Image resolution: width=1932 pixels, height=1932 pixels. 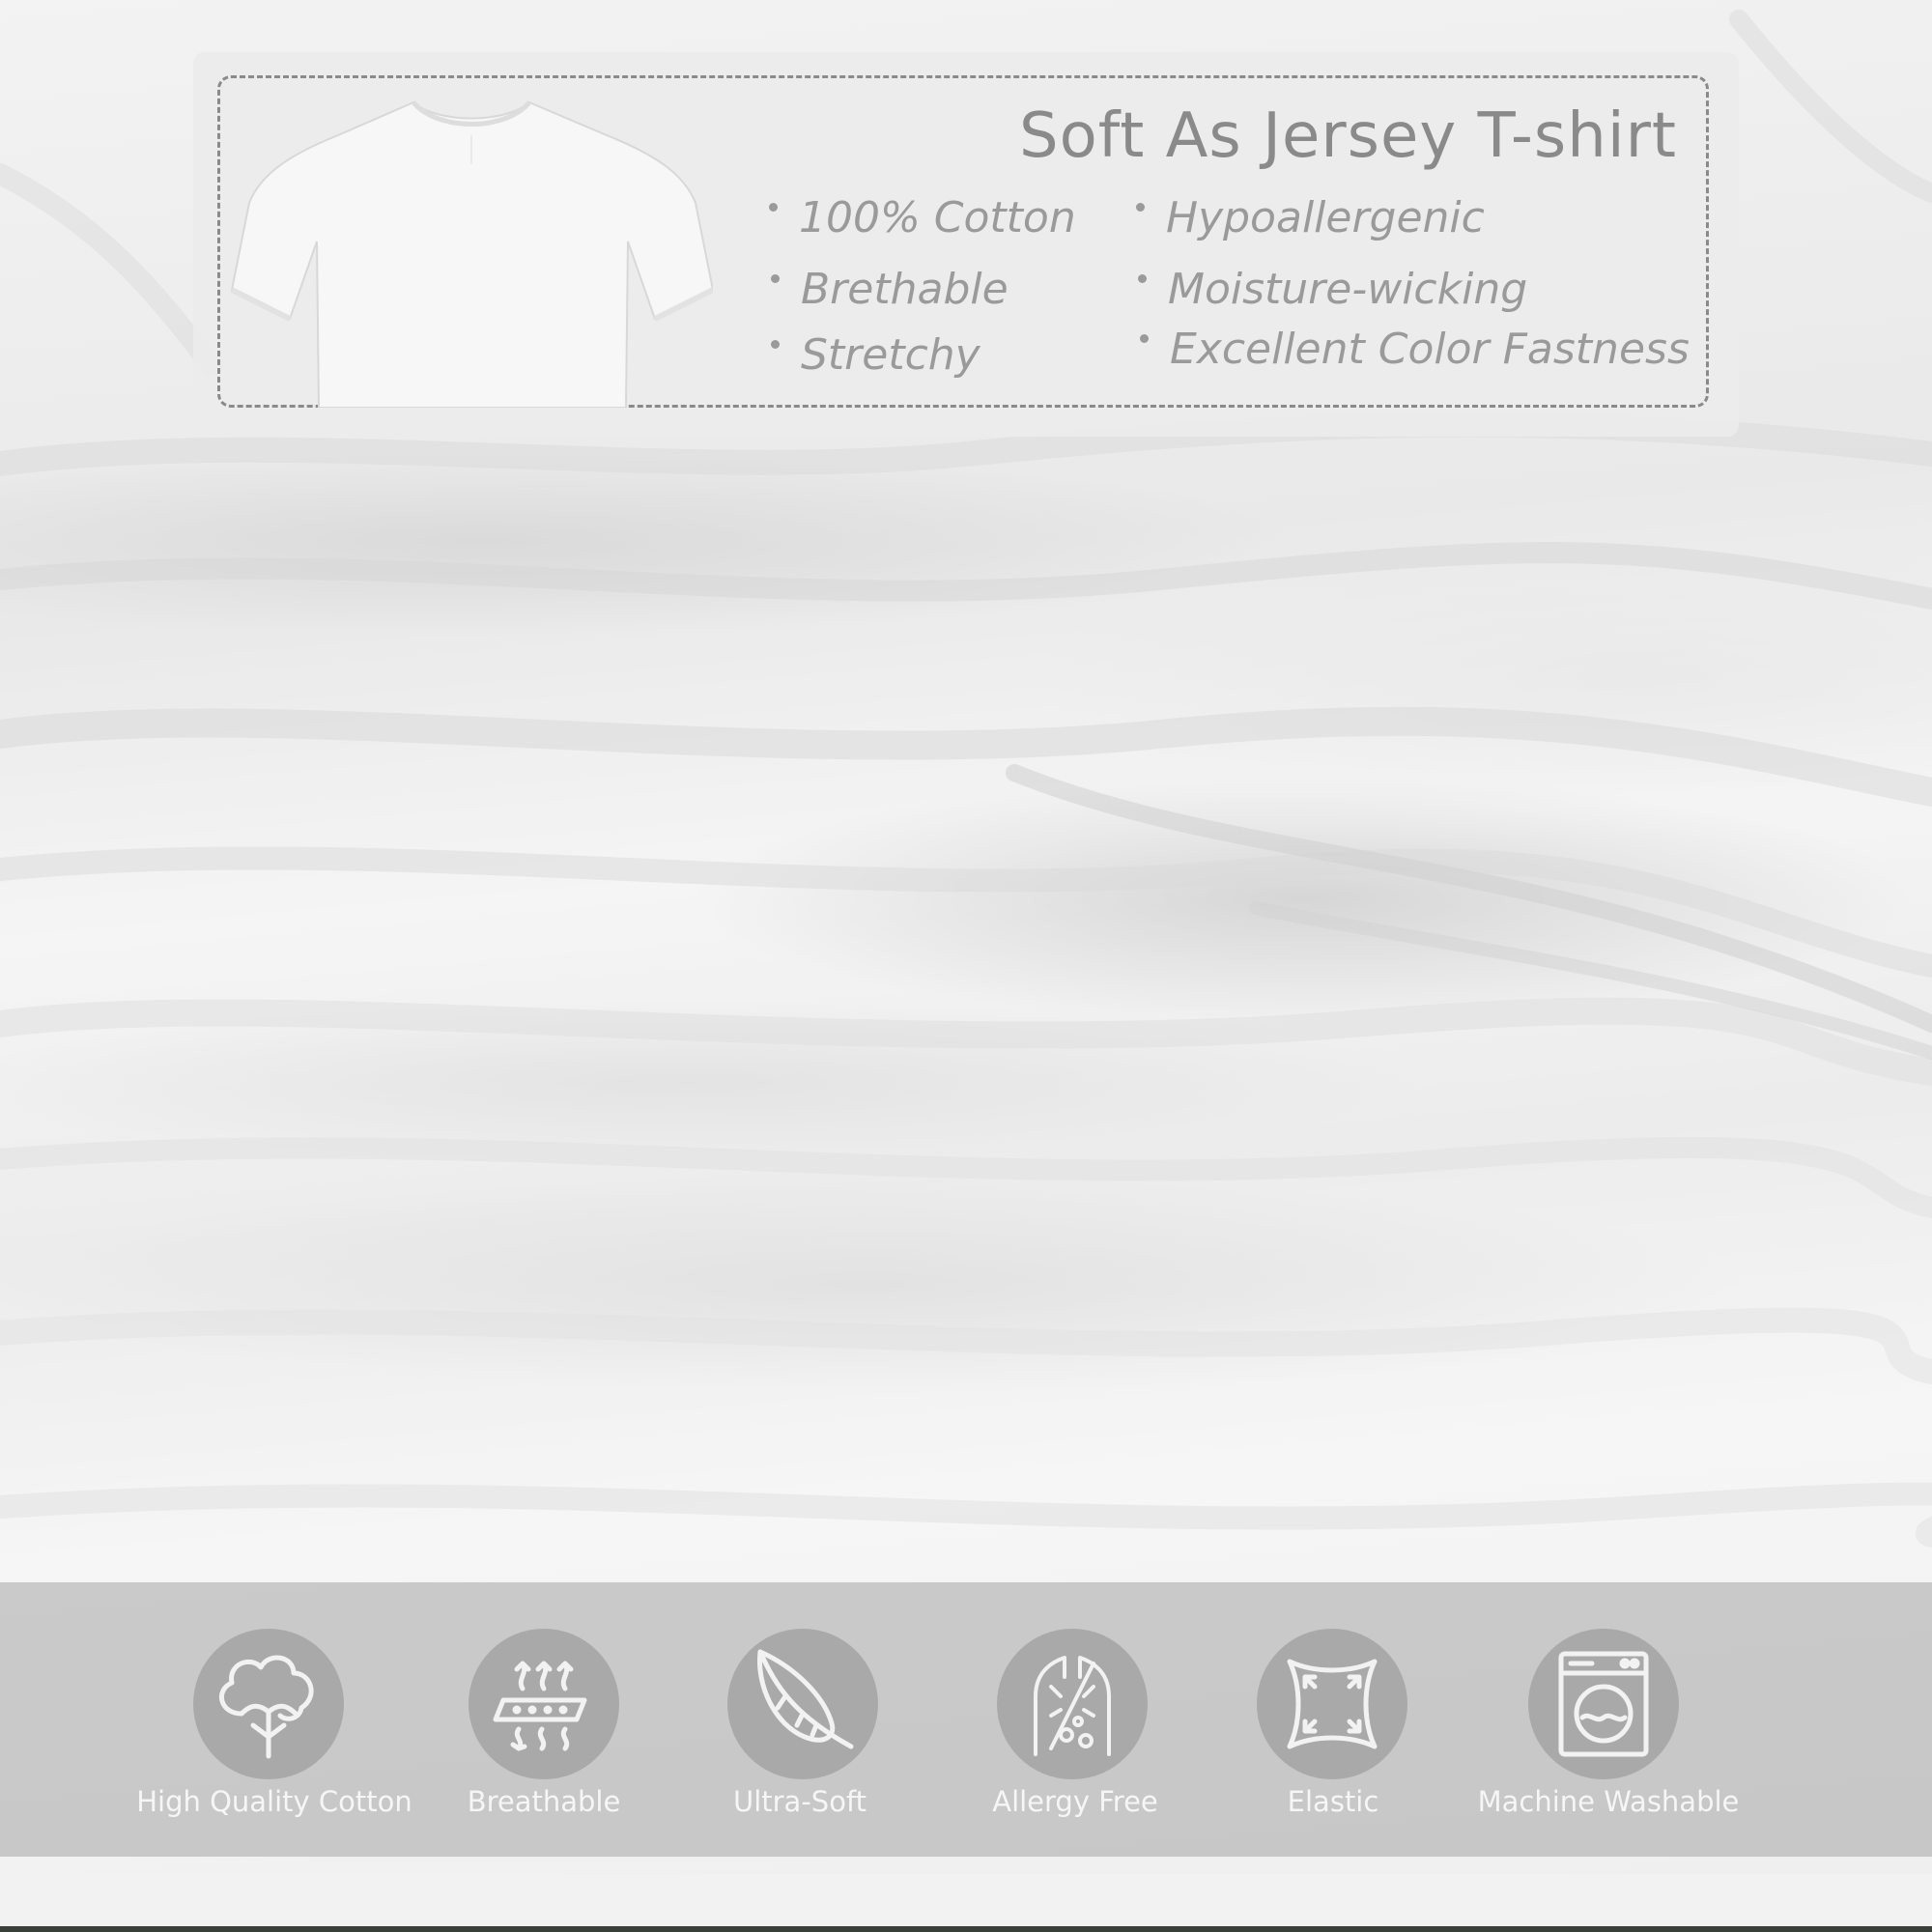 What do you see at coordinates (799, 1801) in the screenshot?
I see `badge-label: Ultra-Soft` at bounding box center [799, 1801].